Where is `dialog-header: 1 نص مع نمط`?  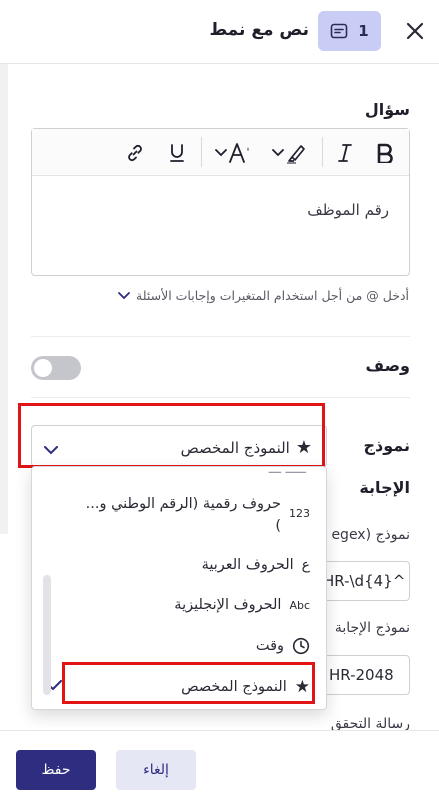 dialog-header: 1 نص مع نمط is located at coordinates (219, 32).